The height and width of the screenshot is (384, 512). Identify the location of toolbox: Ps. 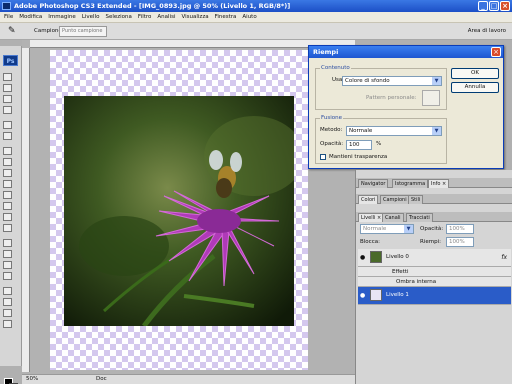
(11, 215).